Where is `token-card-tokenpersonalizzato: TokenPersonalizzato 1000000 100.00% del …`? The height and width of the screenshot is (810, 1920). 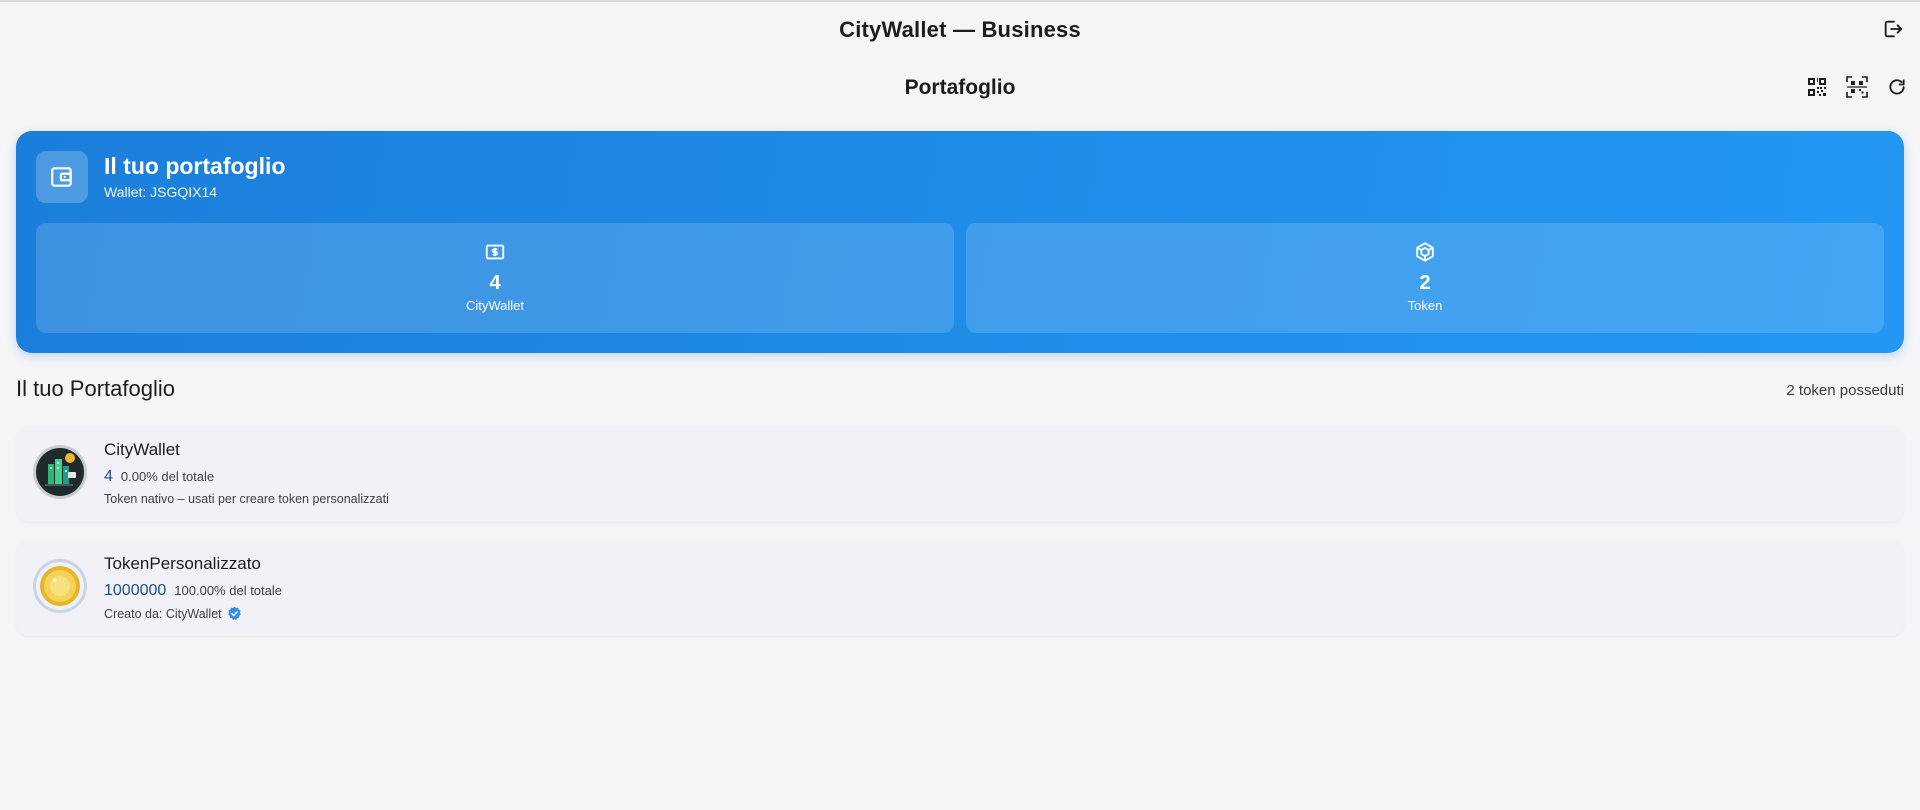
token-card-tokenpersonalizzato: TokenPersonalizzato 1000000 100.00% del … is located at coordinates (960, 588).